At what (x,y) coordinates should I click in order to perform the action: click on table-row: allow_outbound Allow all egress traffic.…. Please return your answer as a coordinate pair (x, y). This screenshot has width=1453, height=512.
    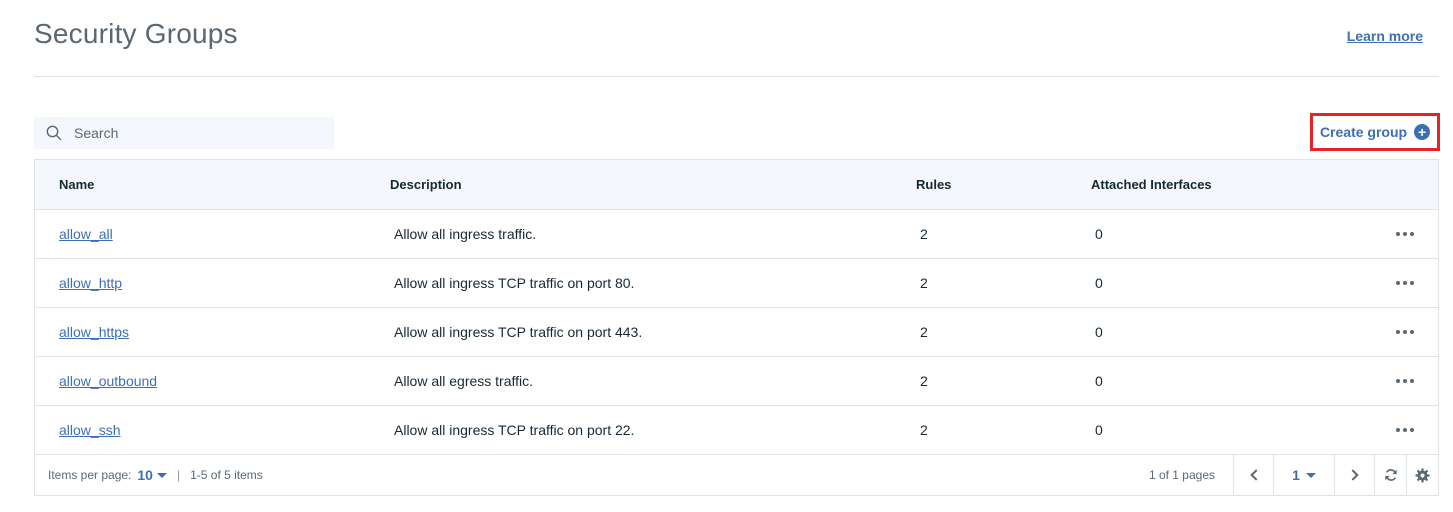
    Looking at the image, I should click on (736, 381).